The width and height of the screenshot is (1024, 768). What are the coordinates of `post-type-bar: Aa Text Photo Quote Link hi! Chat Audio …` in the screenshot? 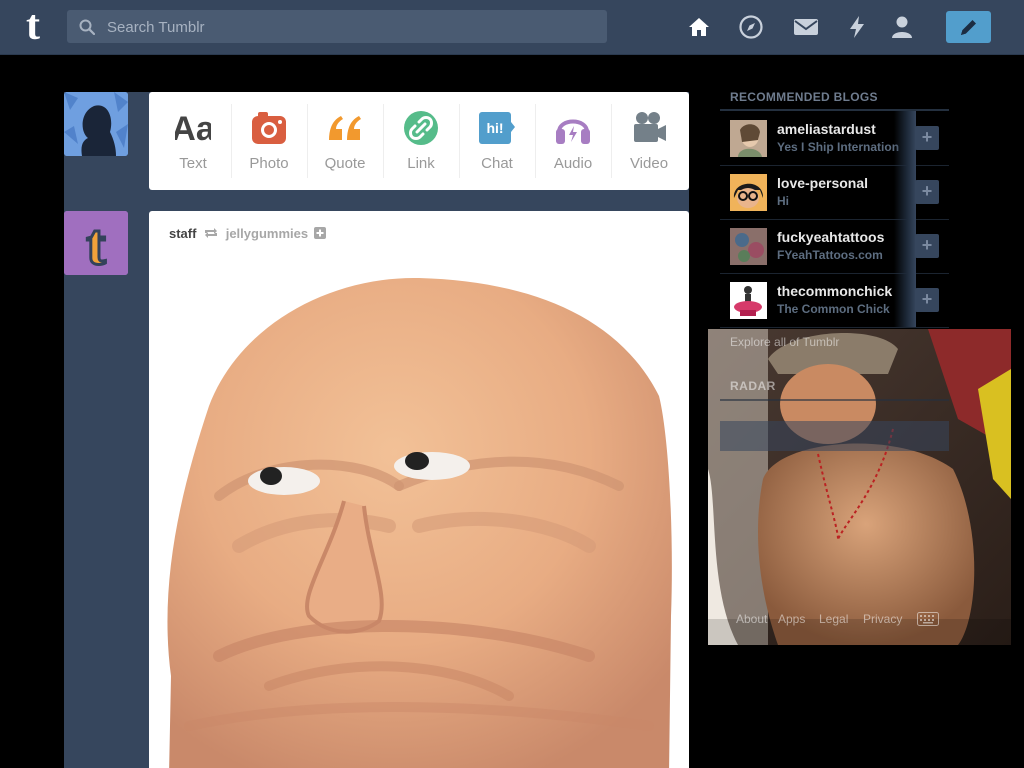 It's located at (419, 141).